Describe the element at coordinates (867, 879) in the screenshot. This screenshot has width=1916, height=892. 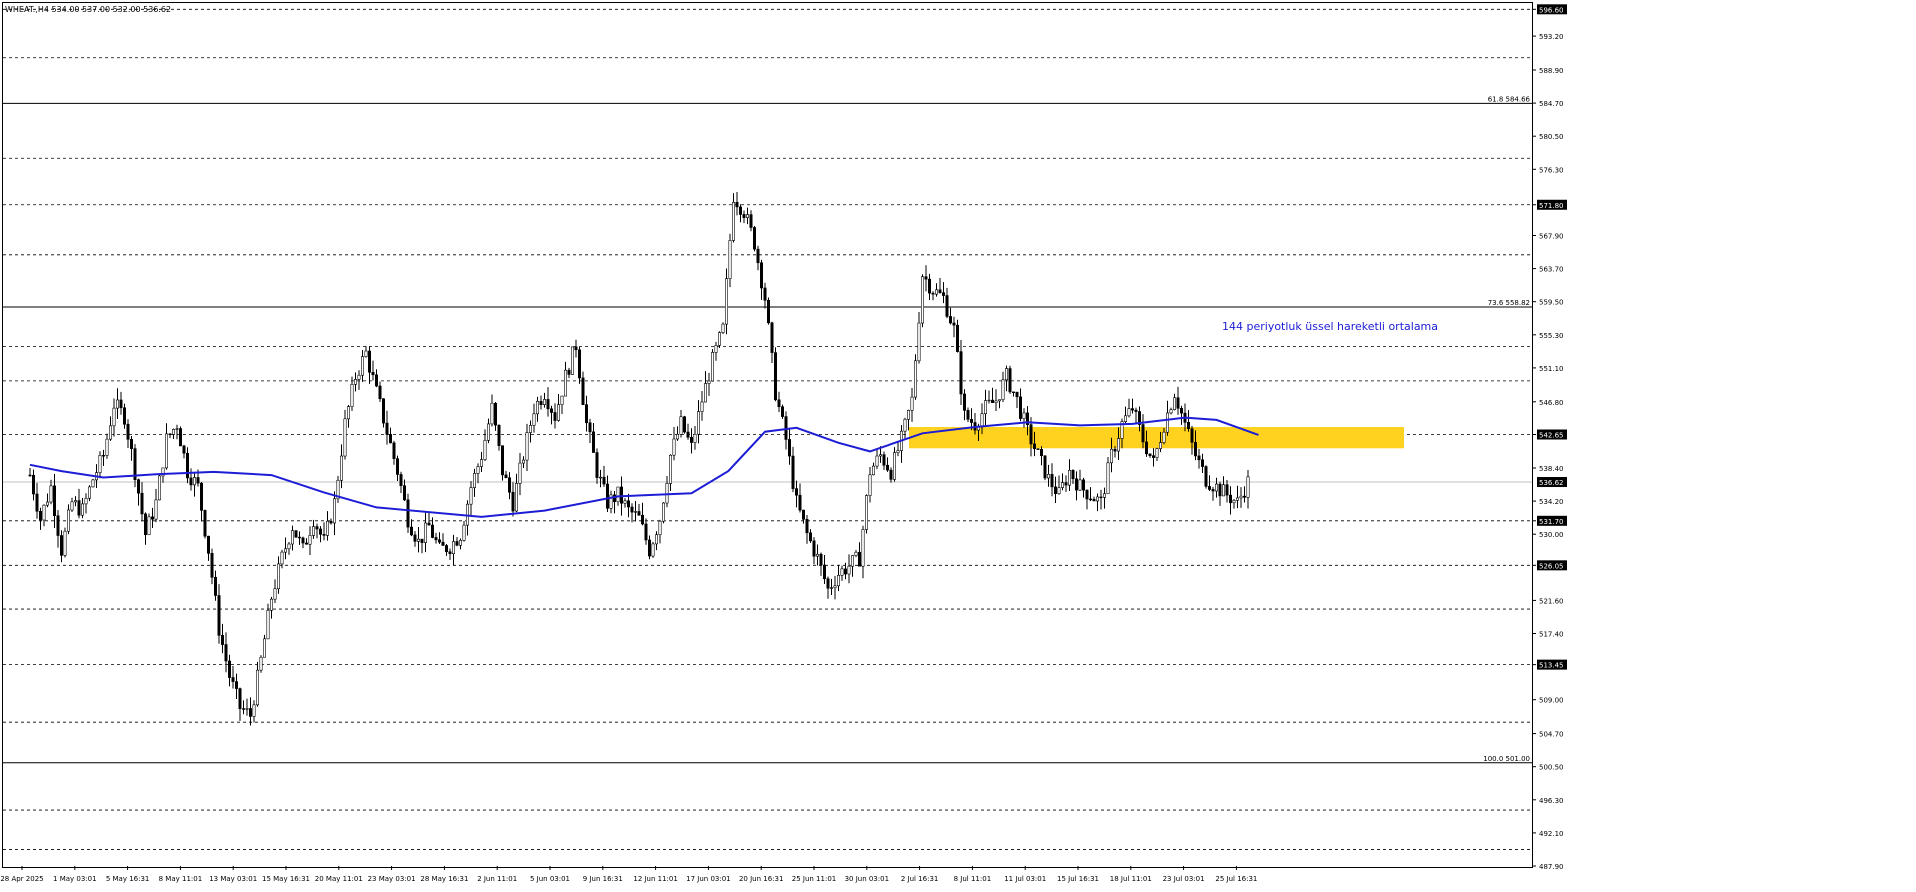
I see `x-tick-label: 30 Jun 03:01` at that location.